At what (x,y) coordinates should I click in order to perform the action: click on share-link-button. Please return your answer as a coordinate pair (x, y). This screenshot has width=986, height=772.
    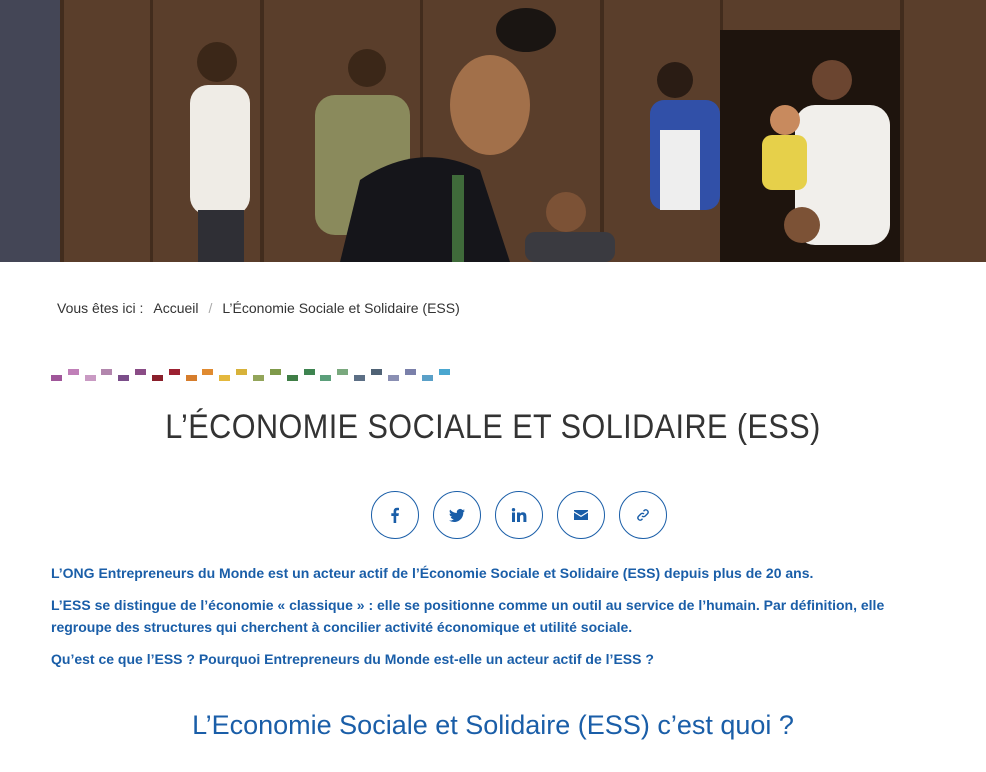
    Looking at the image, I should click on (643, 515).